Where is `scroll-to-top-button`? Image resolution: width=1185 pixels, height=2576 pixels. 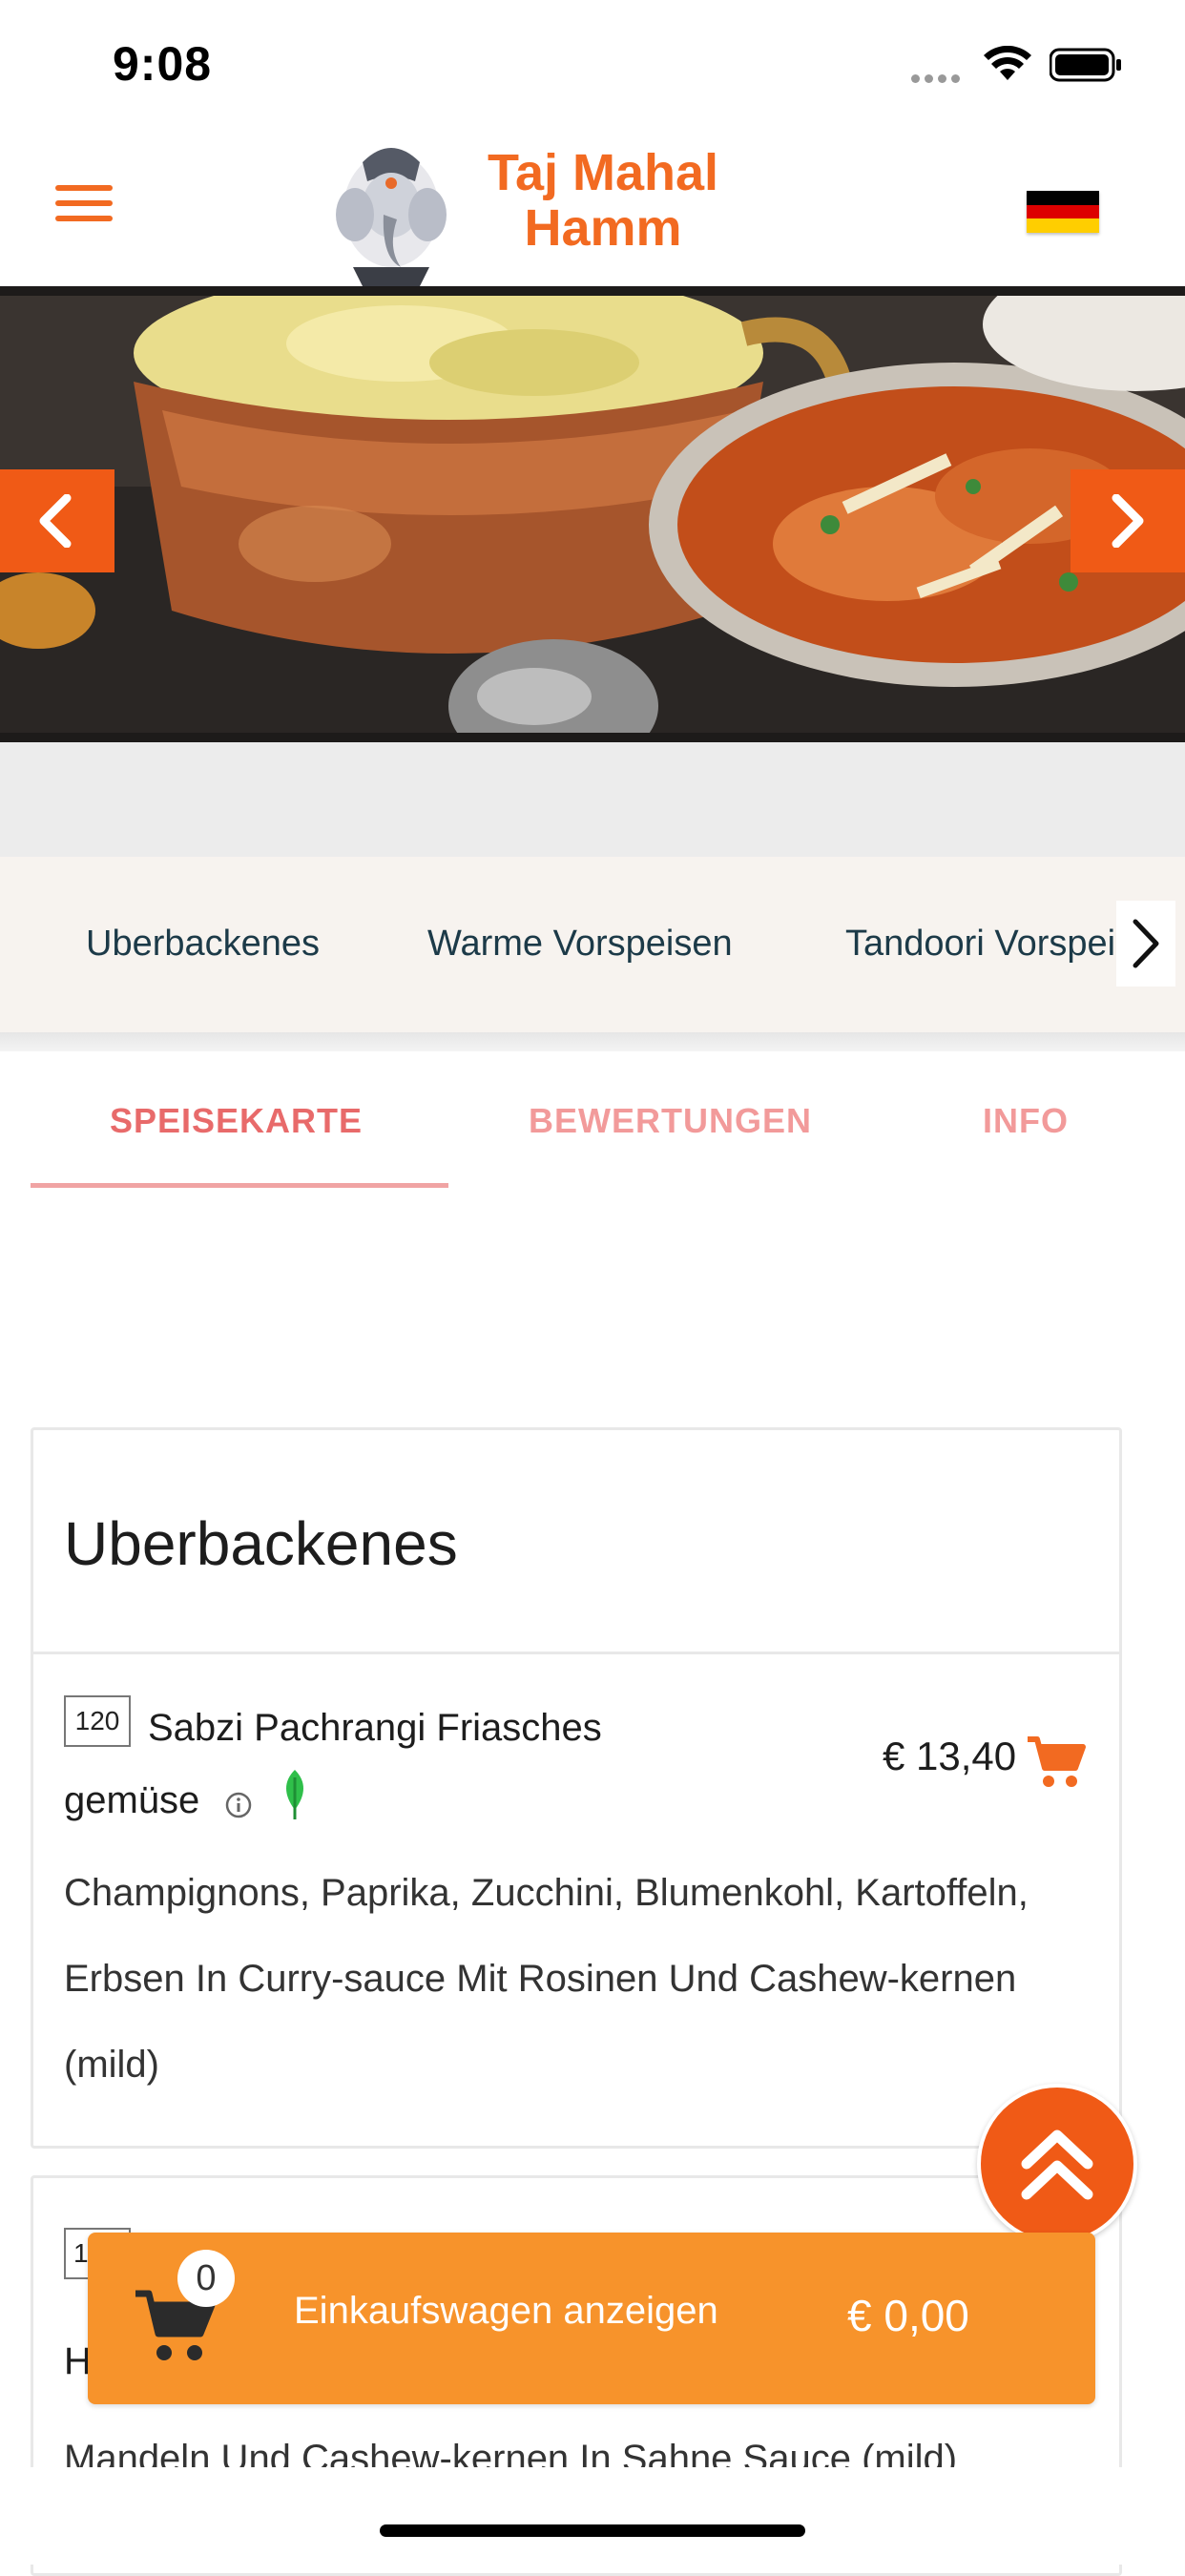 scroll-to-top-button is located at coordinates (1057, 2164).